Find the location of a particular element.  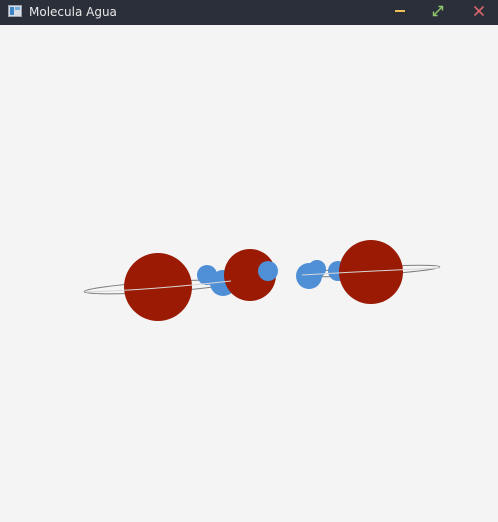

close-icon is located at coordinates (479, 11).